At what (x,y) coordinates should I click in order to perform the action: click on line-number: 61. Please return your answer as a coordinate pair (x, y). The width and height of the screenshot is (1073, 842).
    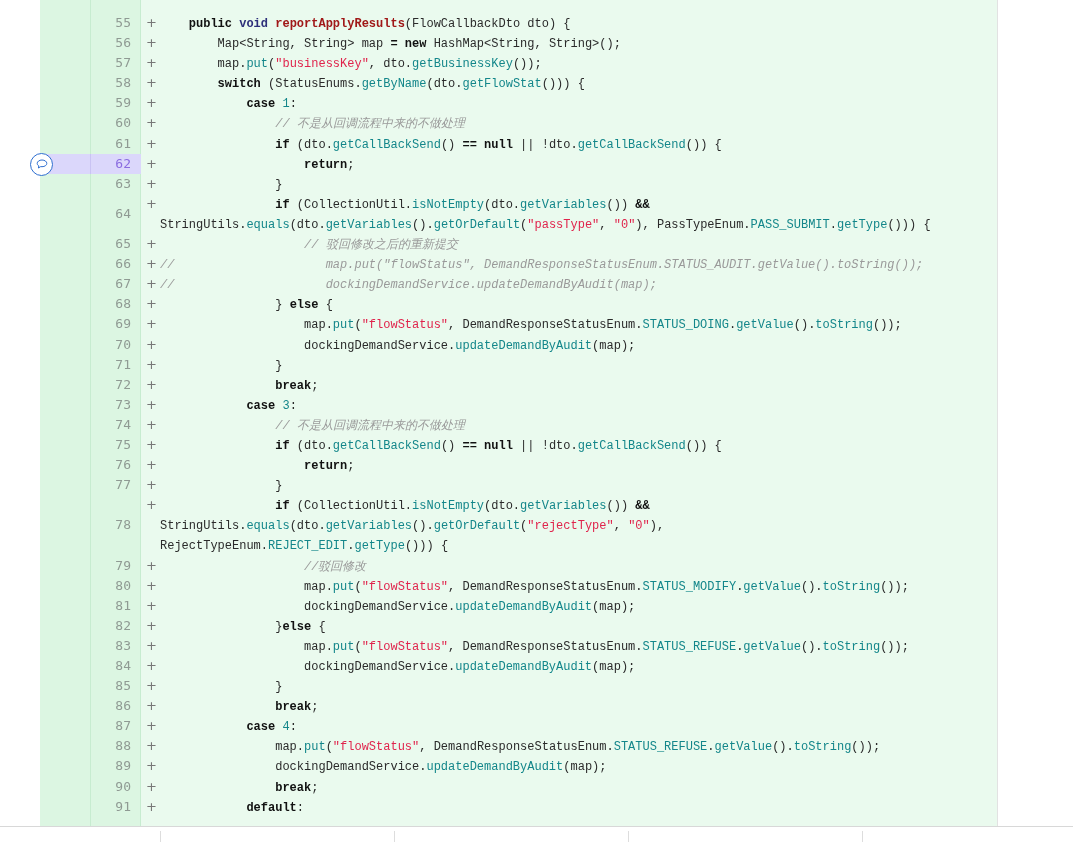
    Looking at the image, I should click on (123, 143).